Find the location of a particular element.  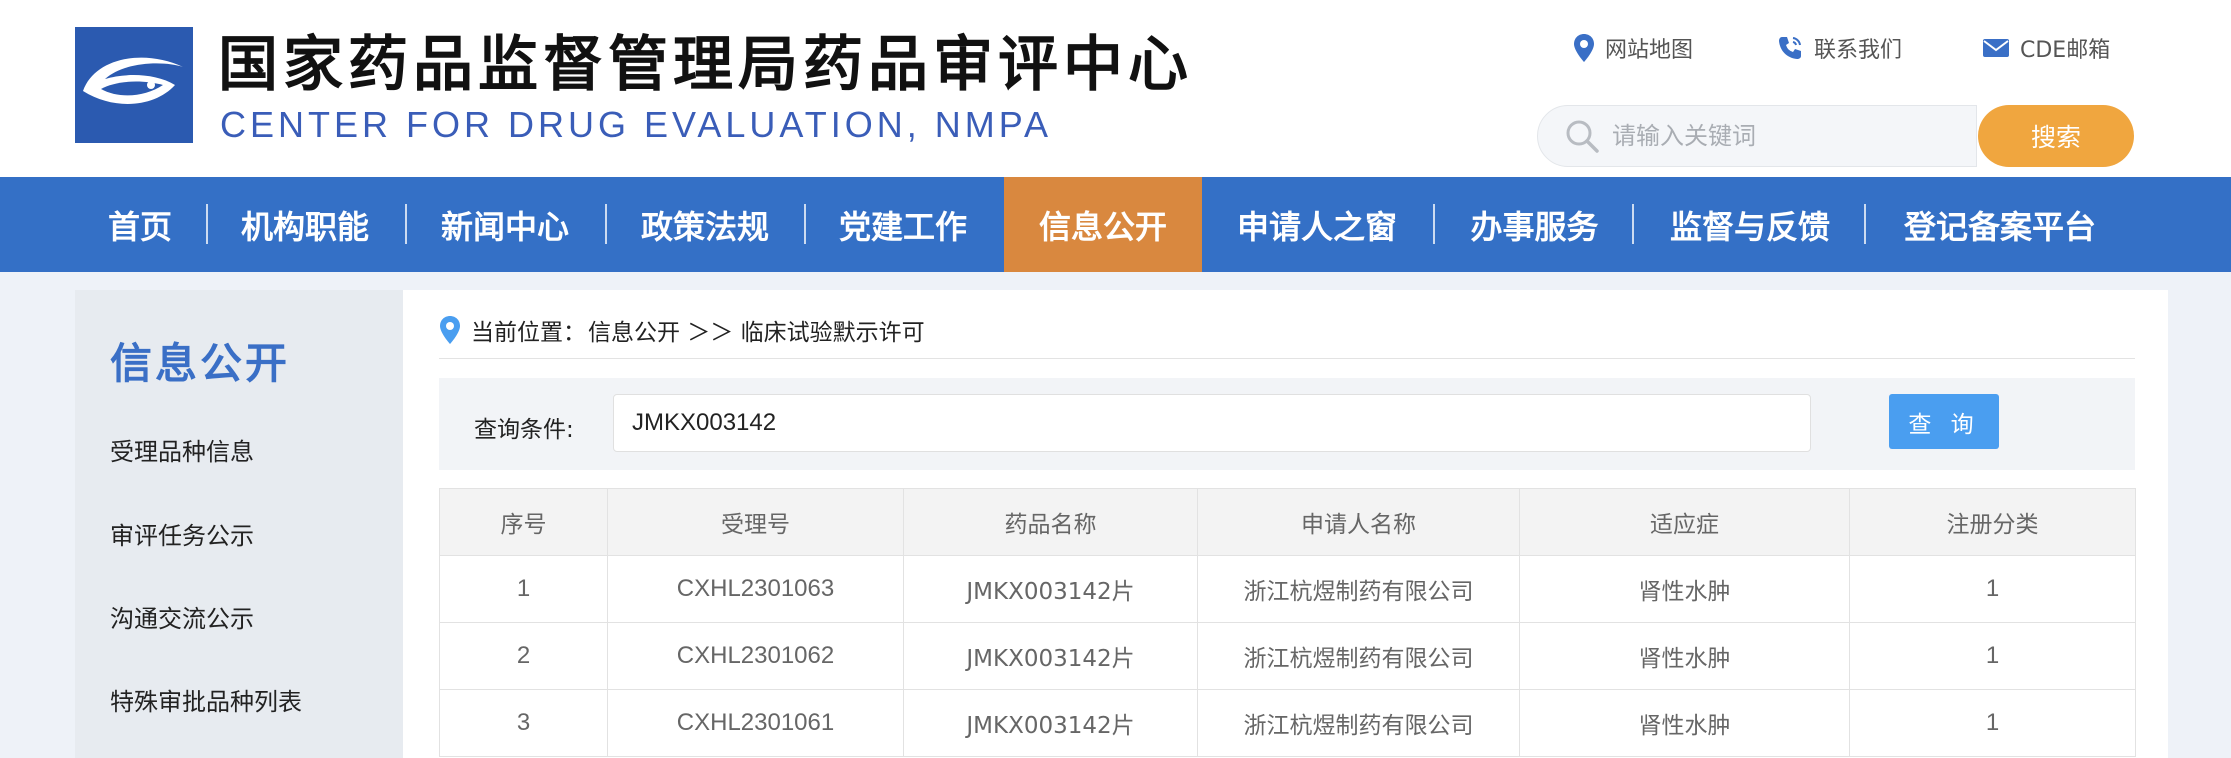

contact-link: 联系我们 is located at coordinates (1839, 48).